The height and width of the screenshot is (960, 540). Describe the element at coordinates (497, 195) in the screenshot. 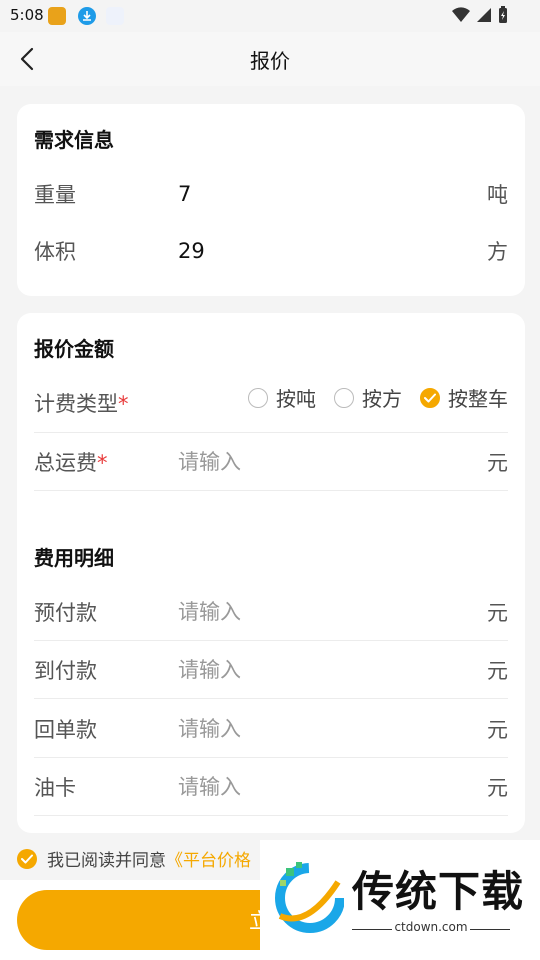

I see `weight-unit: 吨` at that location.